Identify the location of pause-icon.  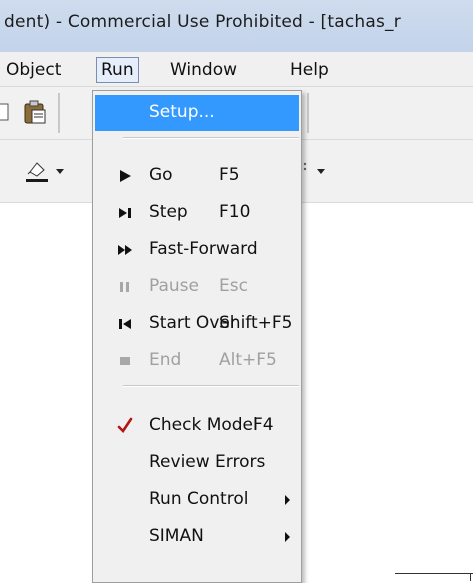
(124, 287).